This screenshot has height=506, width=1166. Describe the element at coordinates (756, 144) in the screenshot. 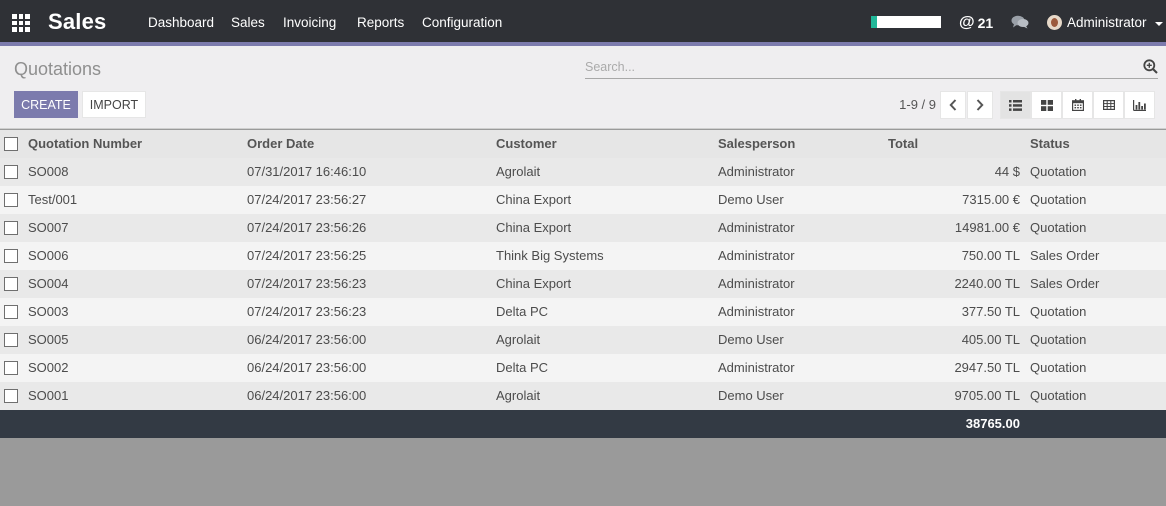

I see `column-header-salesperson: Salesperson` at that location.